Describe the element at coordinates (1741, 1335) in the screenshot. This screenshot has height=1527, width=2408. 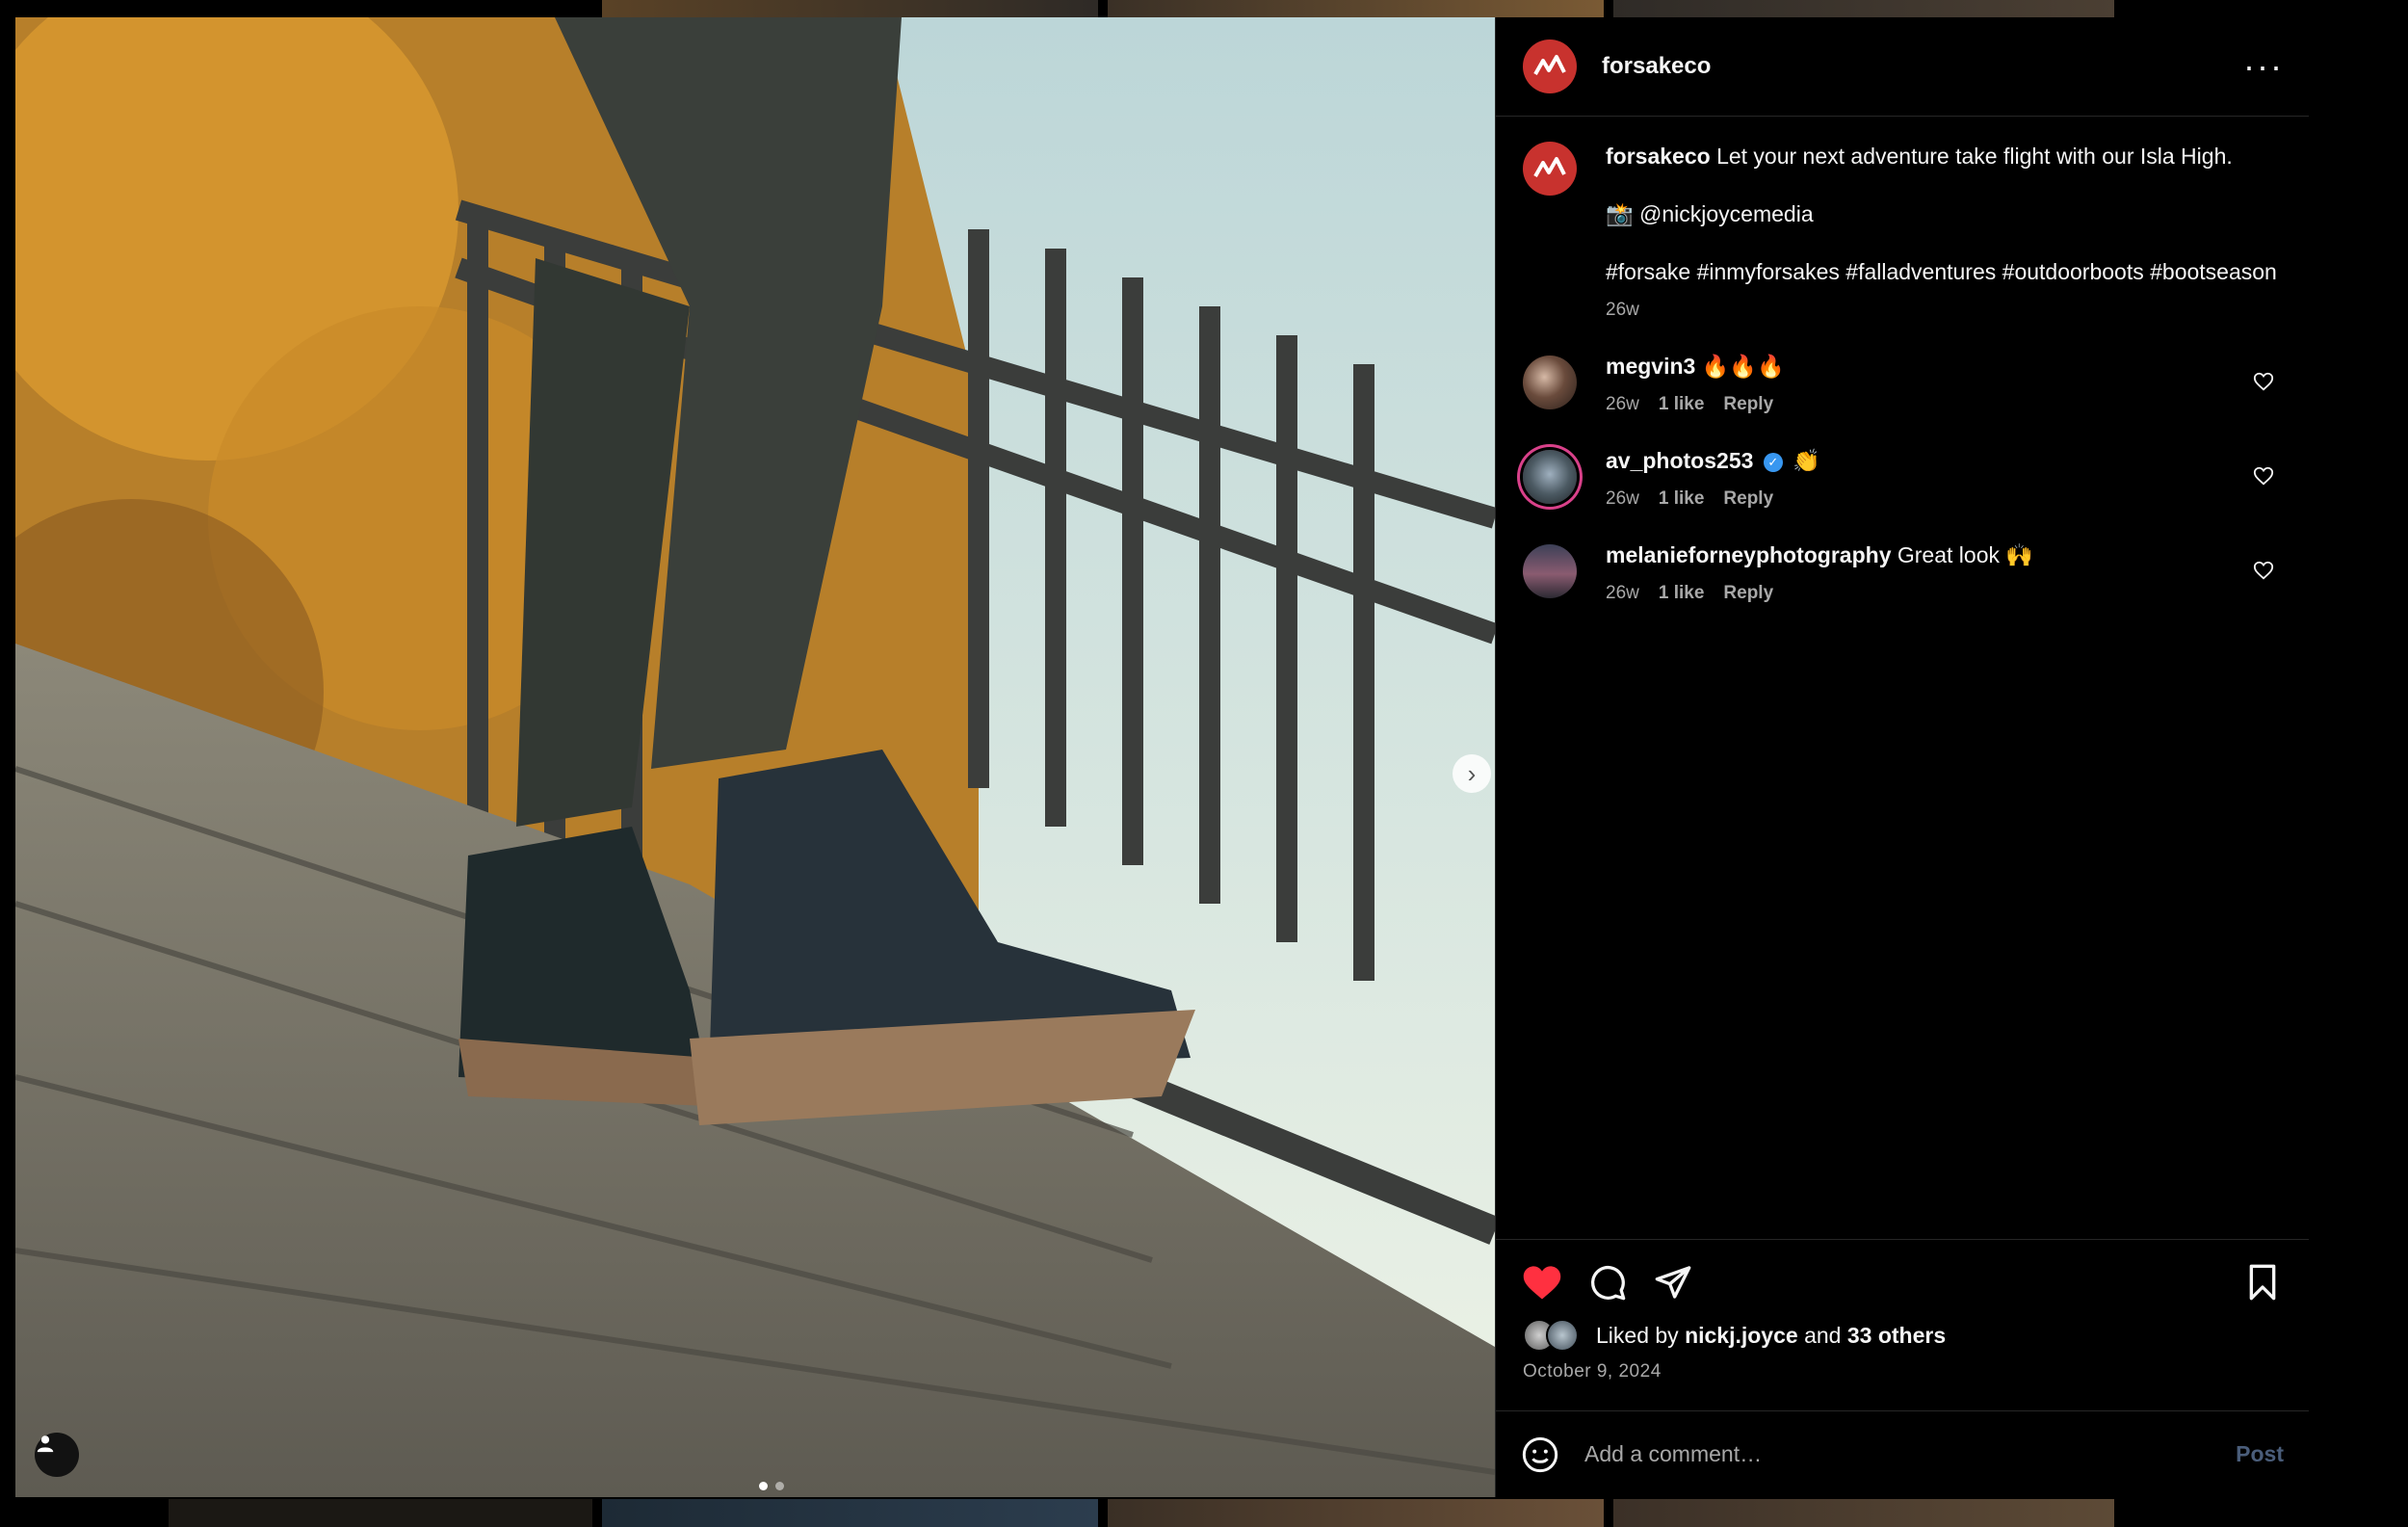
I see `liked-by-user: nickj.joyce` at that location.